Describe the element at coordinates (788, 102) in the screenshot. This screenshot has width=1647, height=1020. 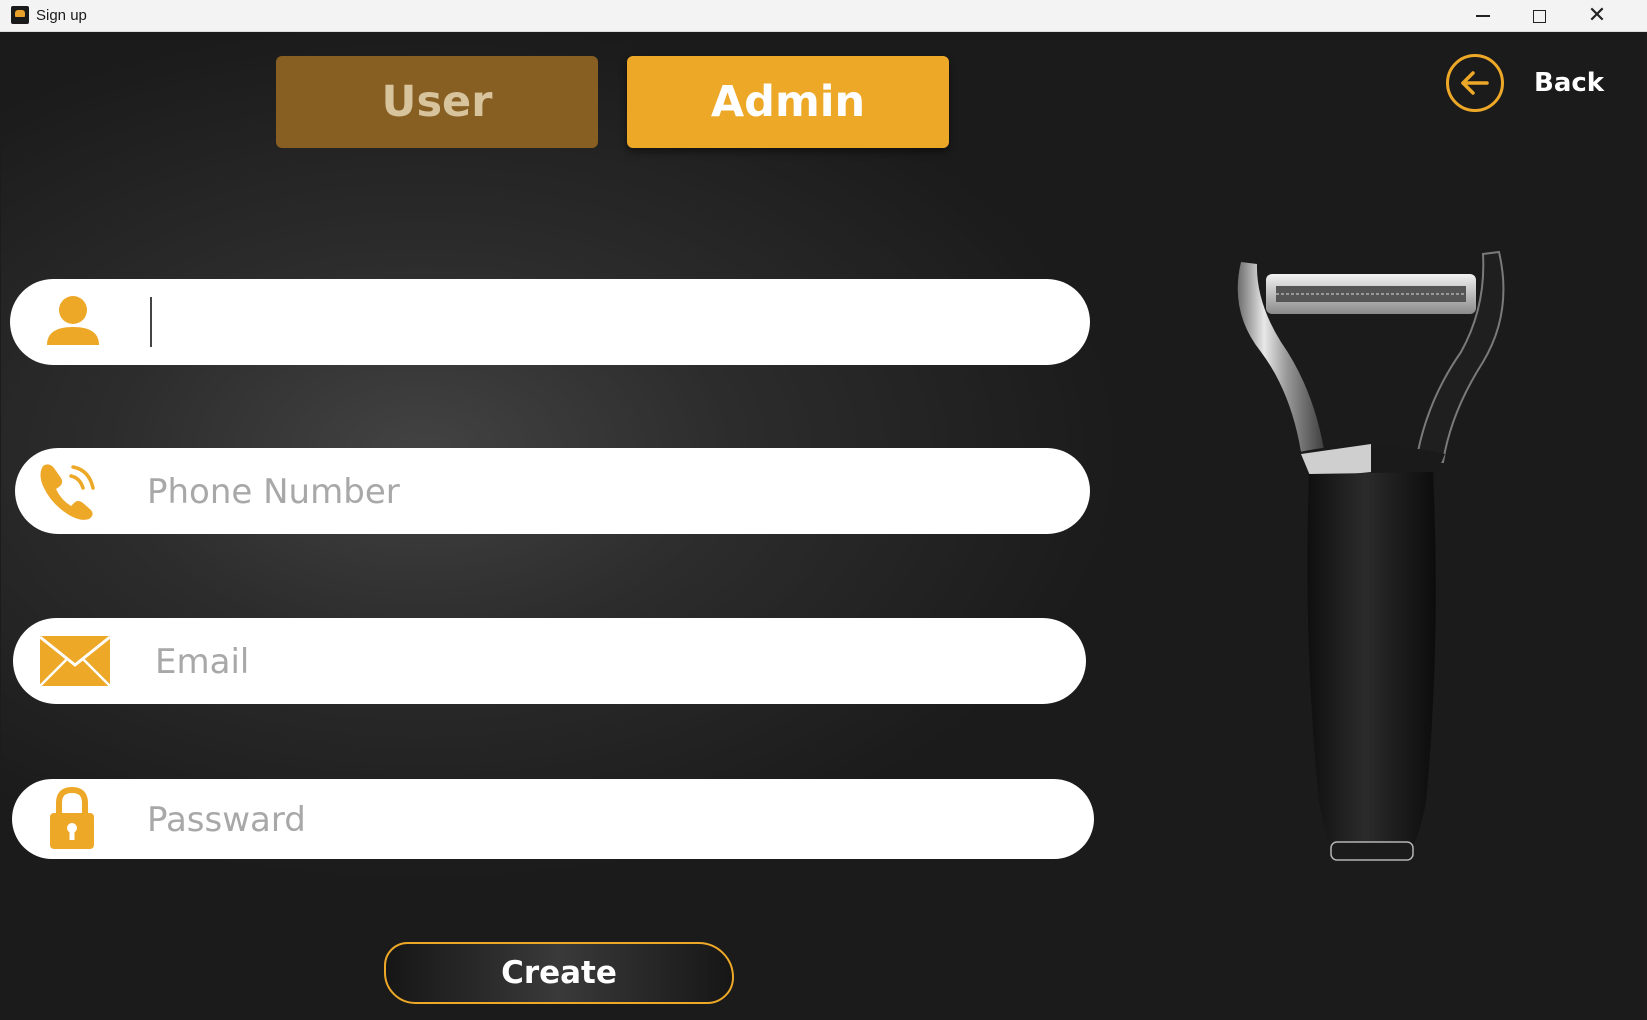
I see `tab-admin: Admin` at that location.